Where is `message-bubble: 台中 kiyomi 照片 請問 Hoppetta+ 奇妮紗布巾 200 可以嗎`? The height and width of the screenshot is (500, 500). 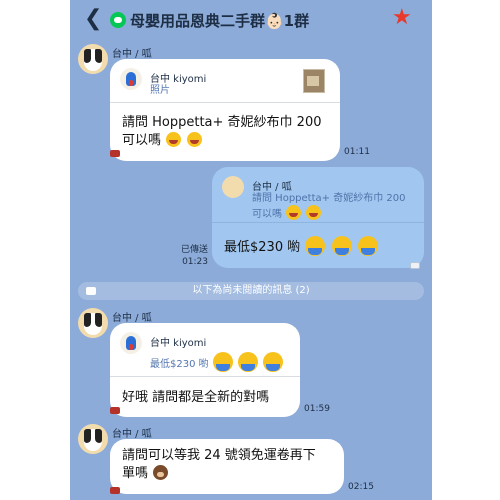 message-bubble: 台中 kiyomi 照片 請問 Hoppetta+ 奇妮紗布巾 200 可以嗎 is located at coordinates (225, 110).